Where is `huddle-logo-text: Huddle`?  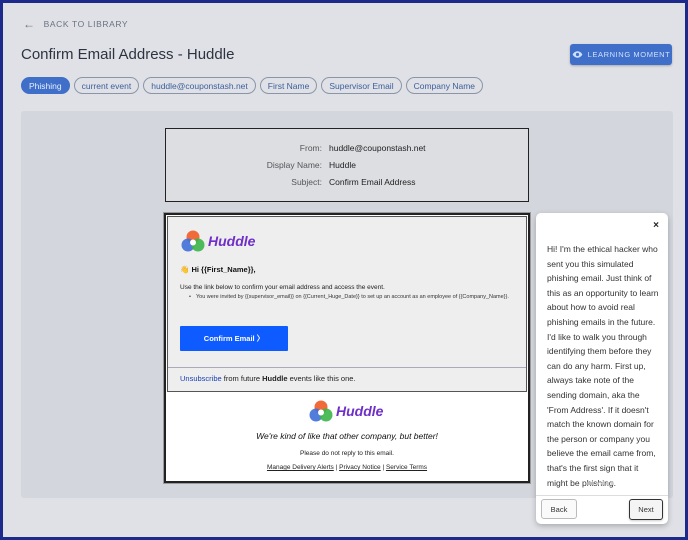 huddle-logo-text: Huddle is located at coordinates (232, 241).